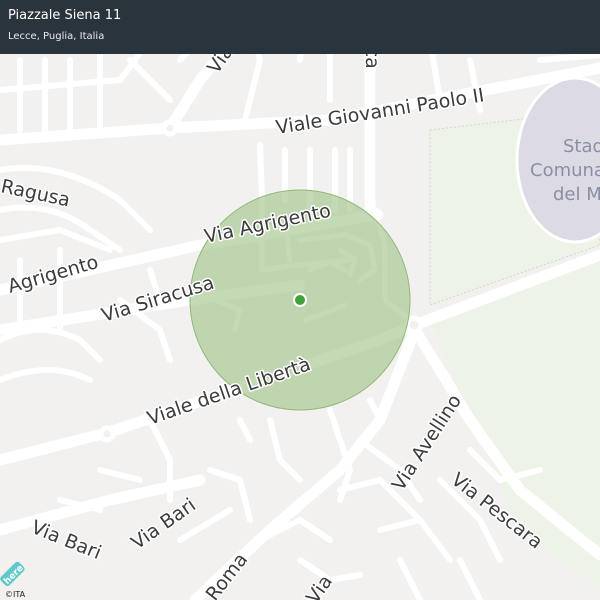 This screenshot has width=600, height=600. Describe the element at coordinates (15, 594) in the screenshot. I see `map-attribution: ©ITA` at that location.